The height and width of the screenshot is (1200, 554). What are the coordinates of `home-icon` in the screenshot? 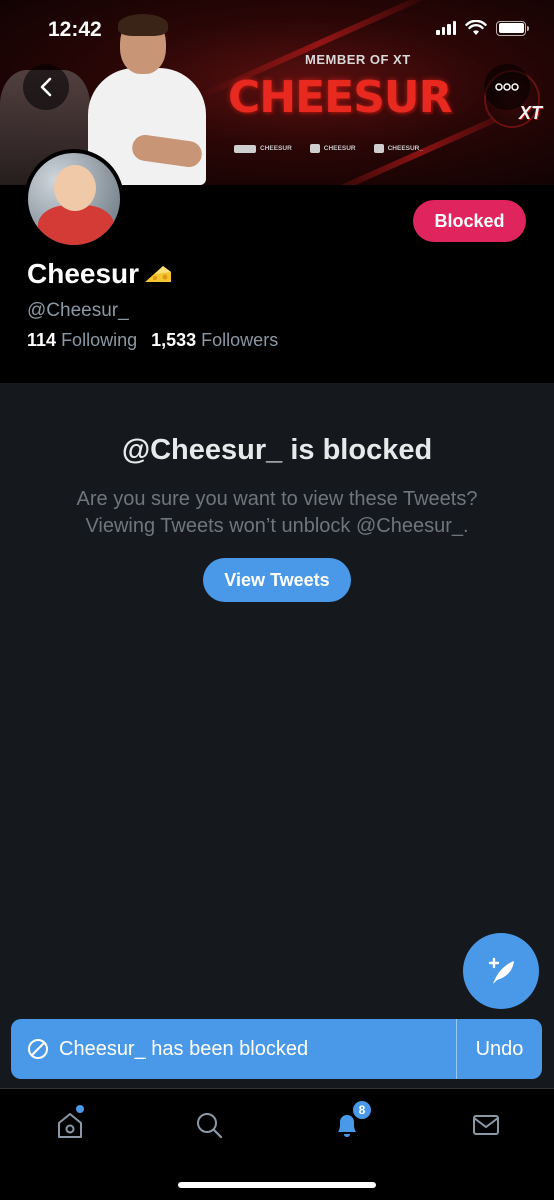 It's located at (70, 1125).